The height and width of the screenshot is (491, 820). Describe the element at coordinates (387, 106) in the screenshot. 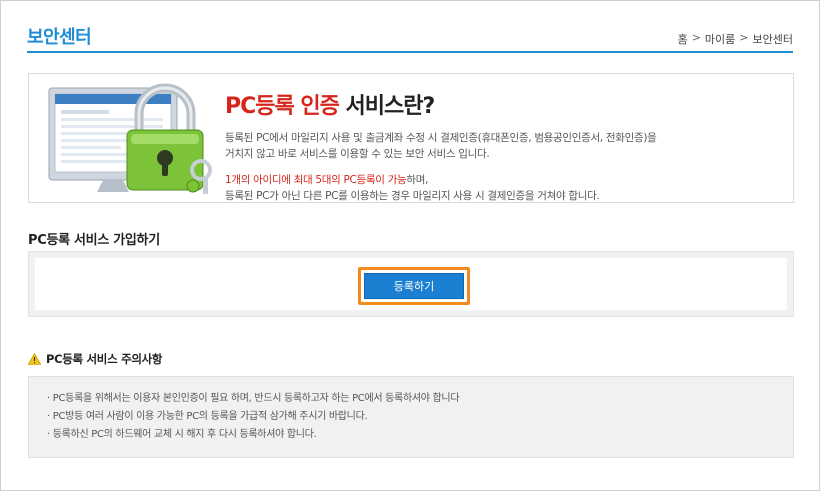

I see `intro-title-rest: 서비스란?` at that location.